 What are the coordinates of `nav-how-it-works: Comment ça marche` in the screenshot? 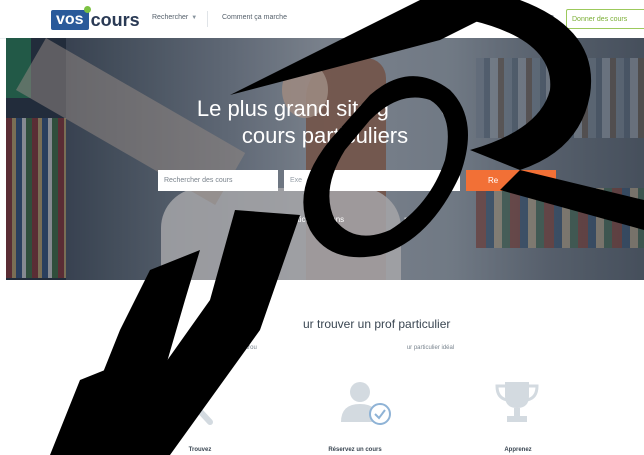 It's located at (254, 17).